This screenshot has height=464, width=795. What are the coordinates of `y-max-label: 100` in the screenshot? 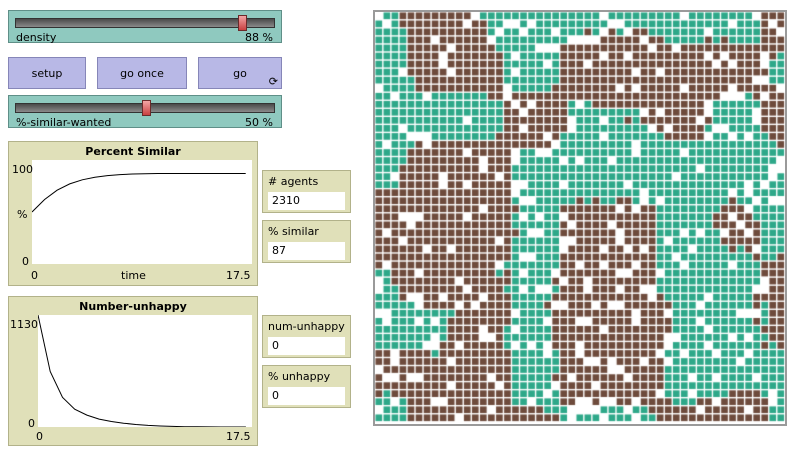 It's located at (22, 169).